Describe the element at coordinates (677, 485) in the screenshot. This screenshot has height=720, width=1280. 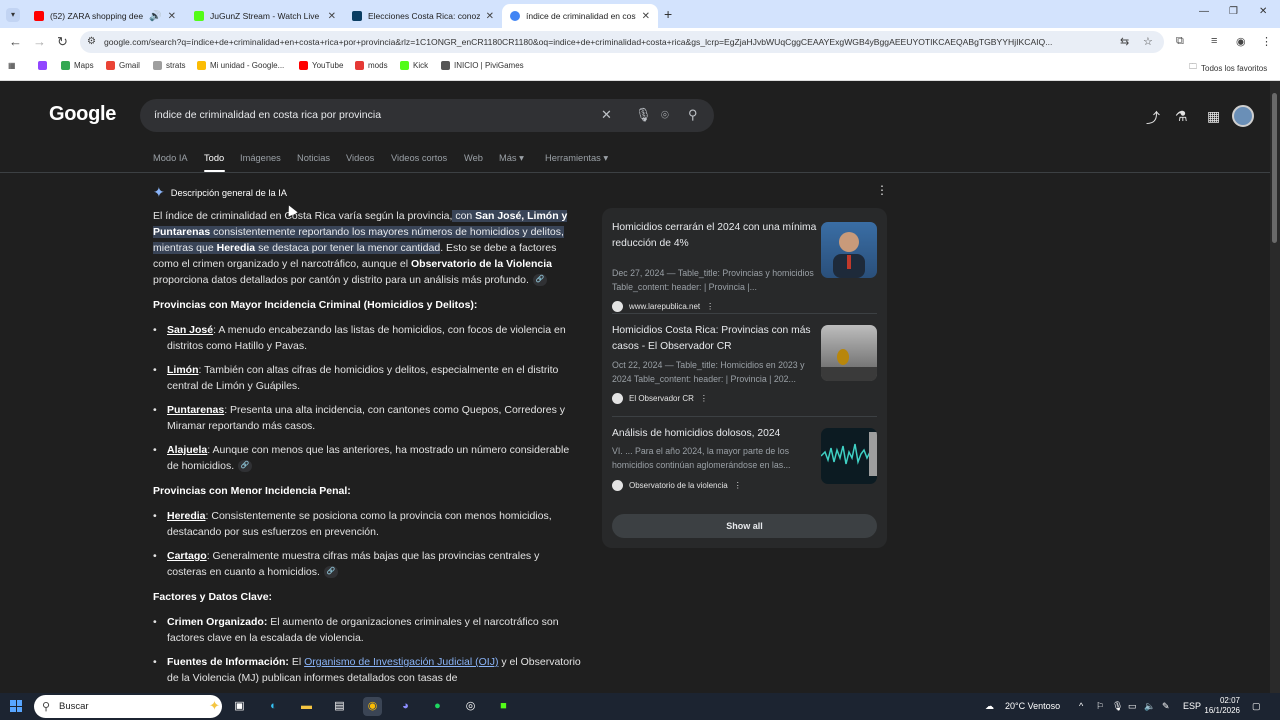
I see `source-site: Observatorio de la violencia ⋮` at that location.